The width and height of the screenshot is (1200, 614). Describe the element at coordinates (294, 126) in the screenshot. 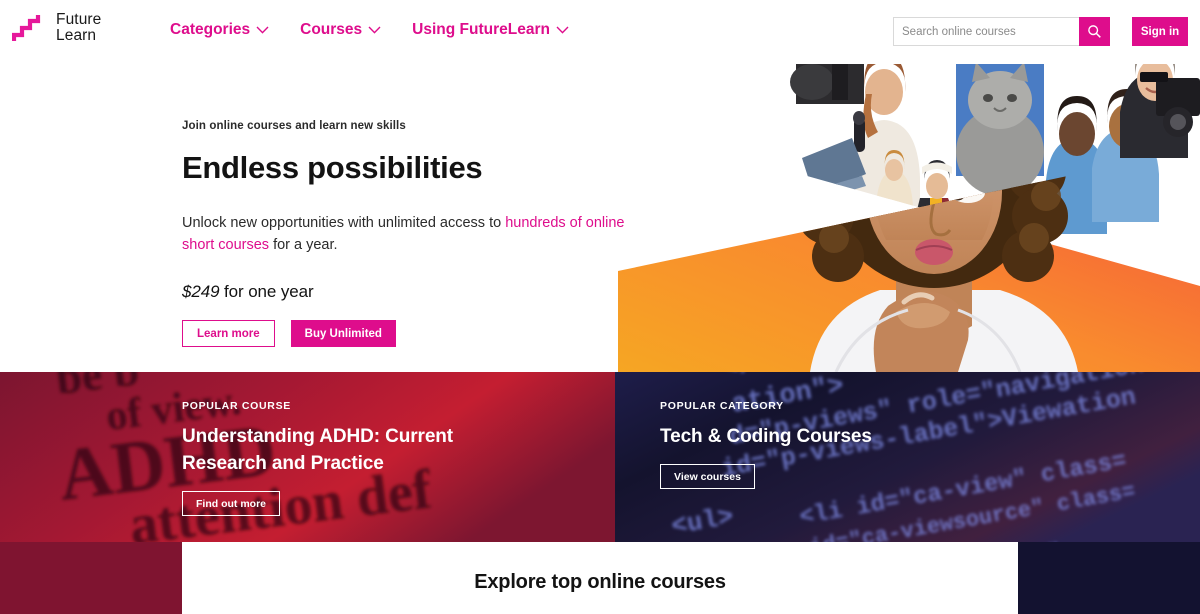

I see `hero-eyebrow: Join online courses and learn new skills` at that location.